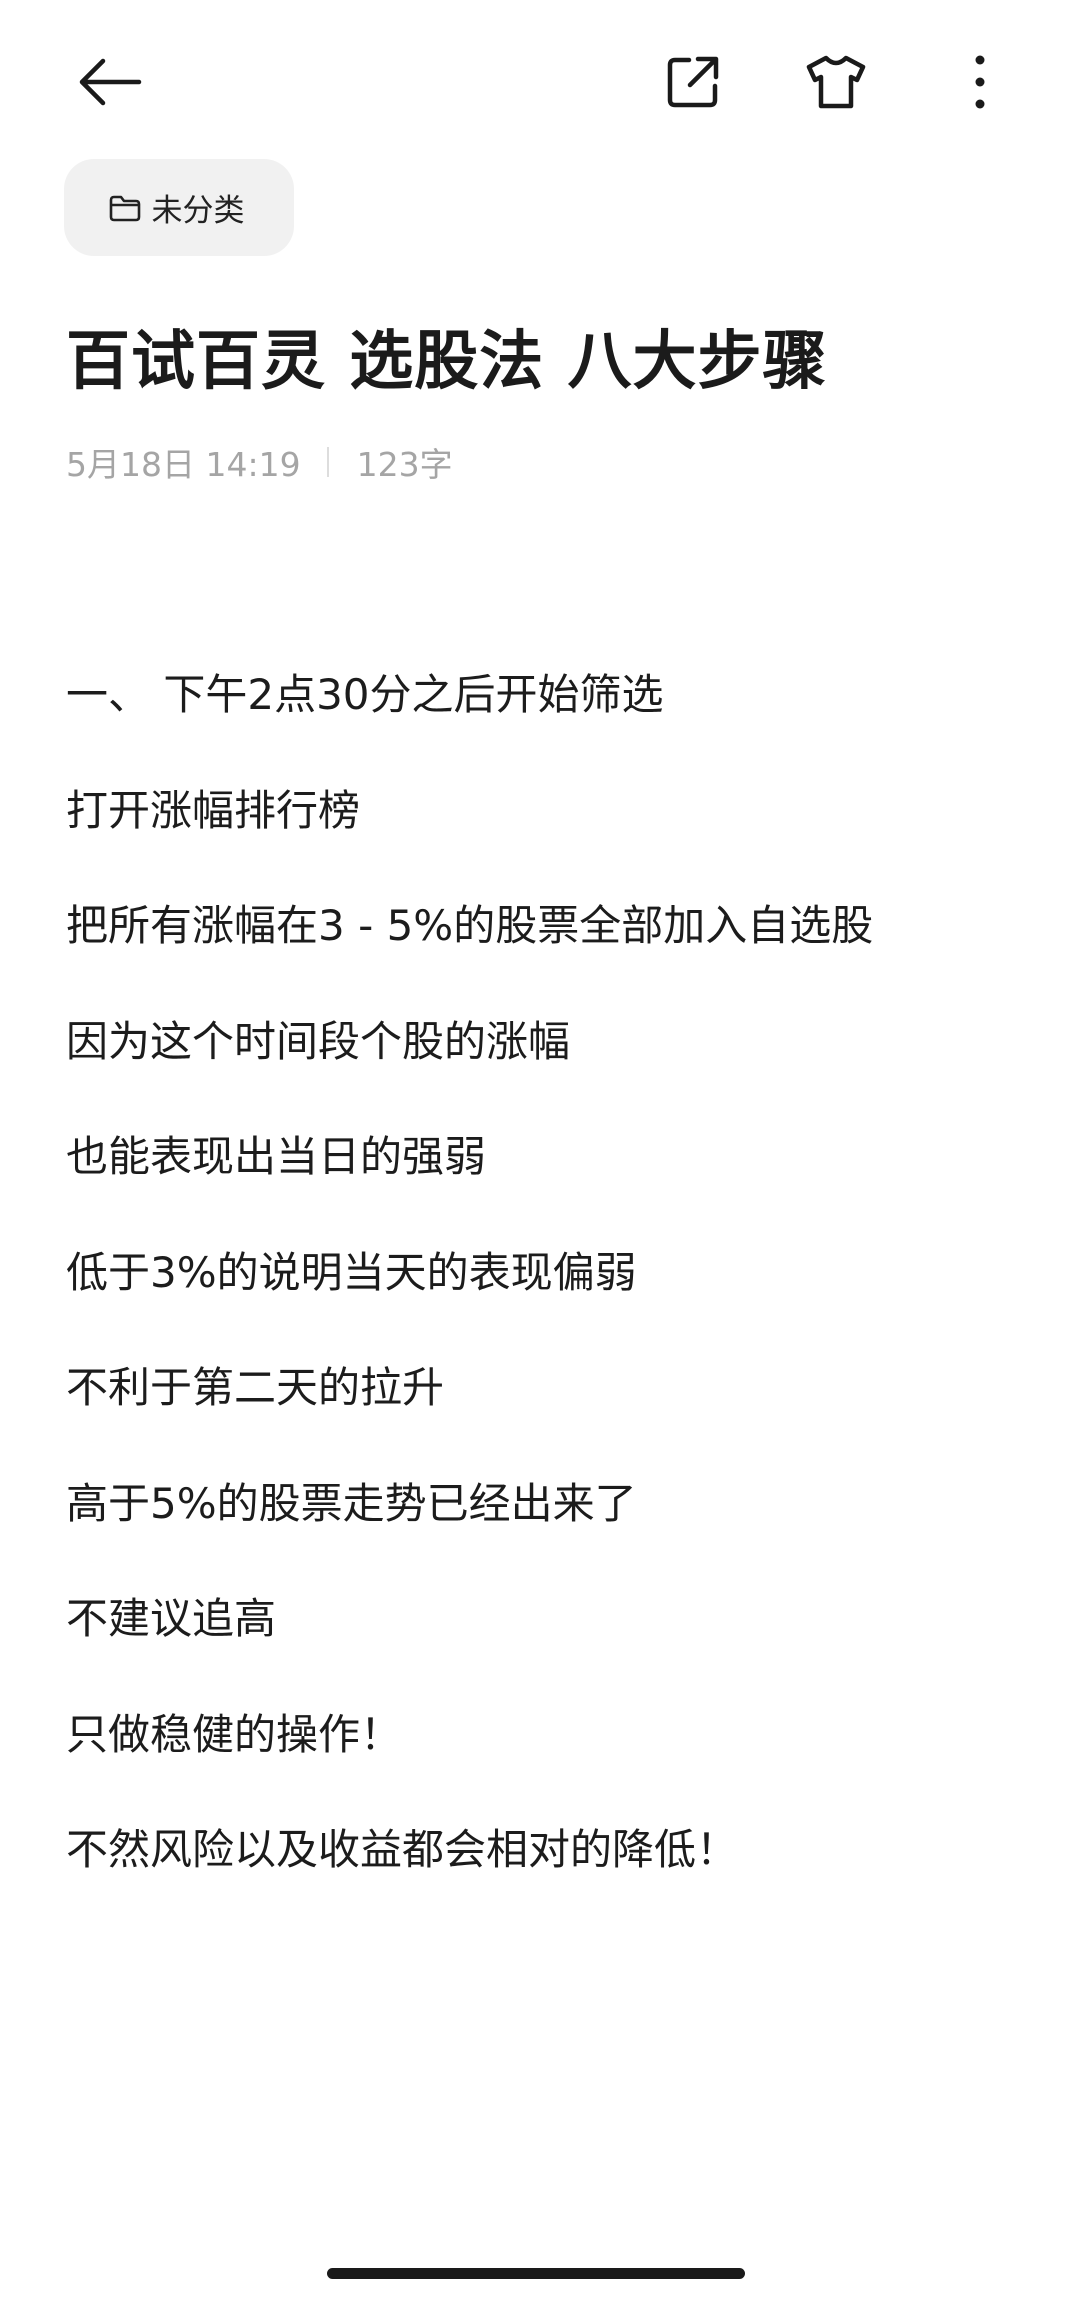  I want to click on note-line: 不利于第二天的拉升, so click(546, 1416).